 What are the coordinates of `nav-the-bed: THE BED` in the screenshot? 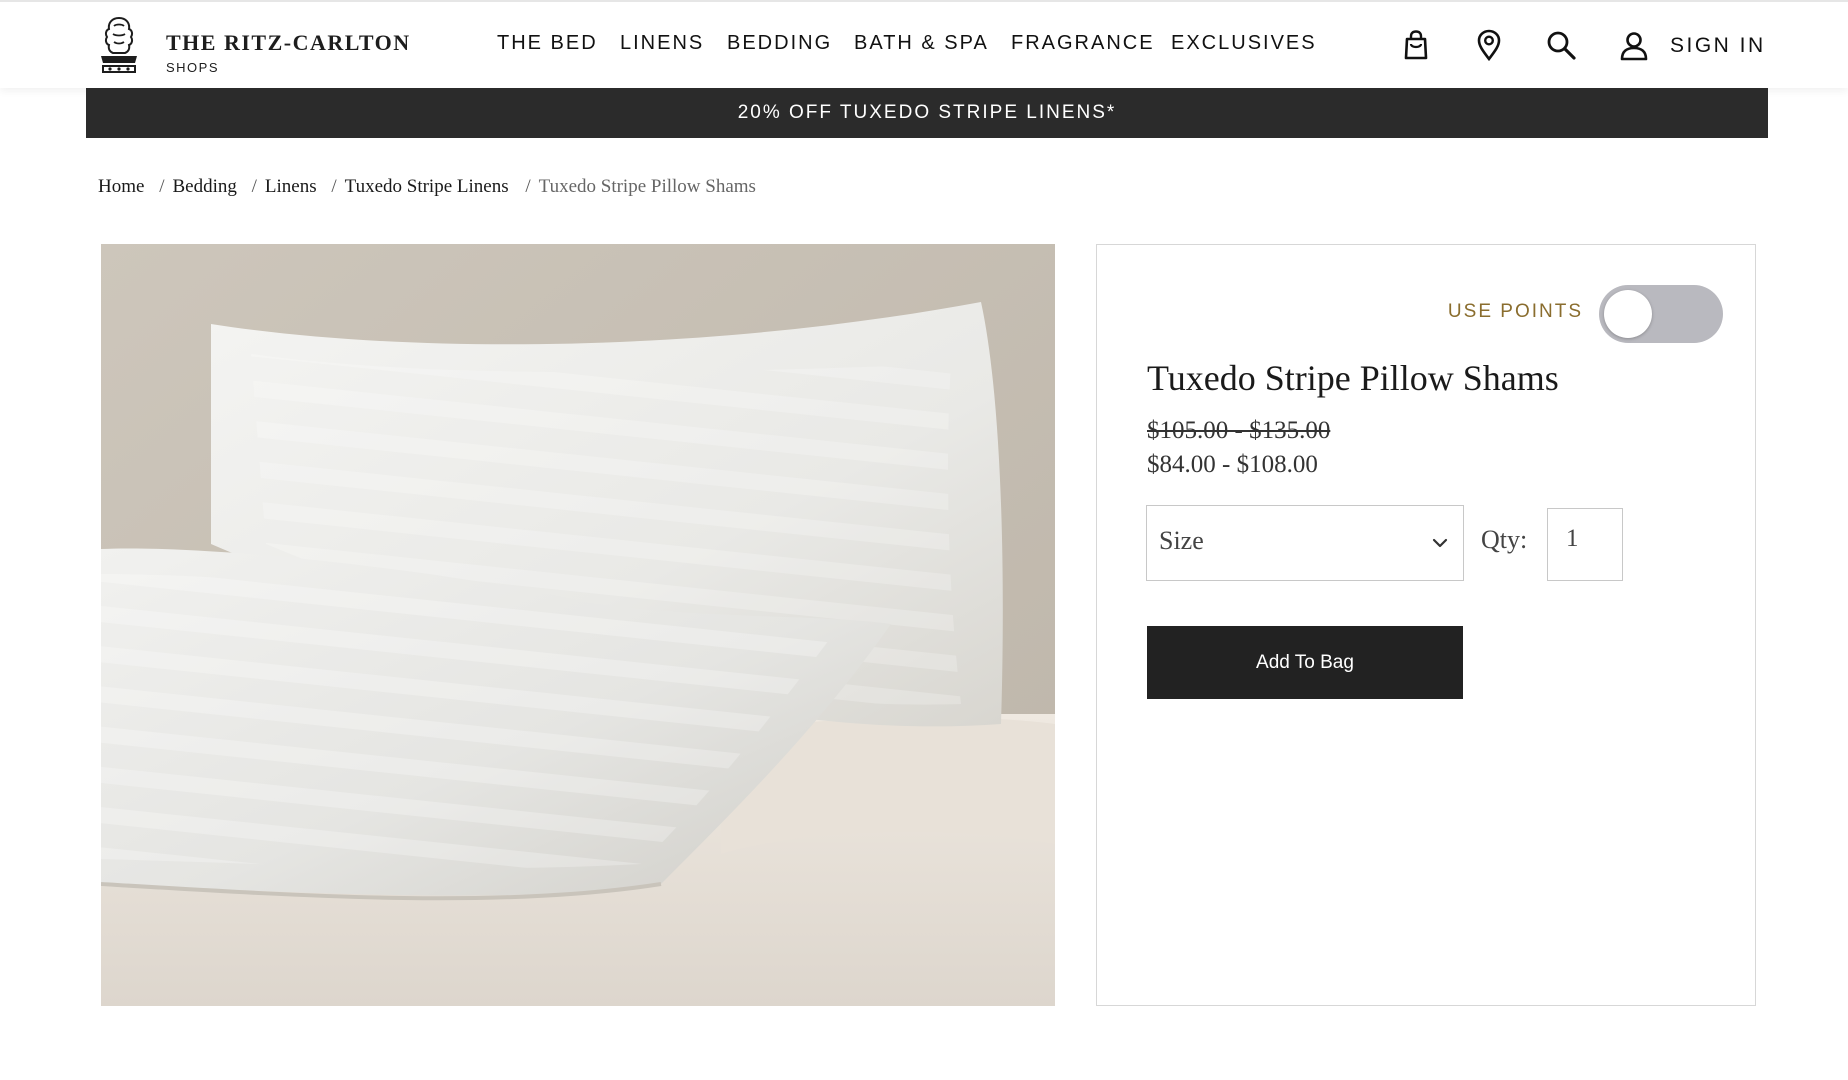 It's located at (547, 45).